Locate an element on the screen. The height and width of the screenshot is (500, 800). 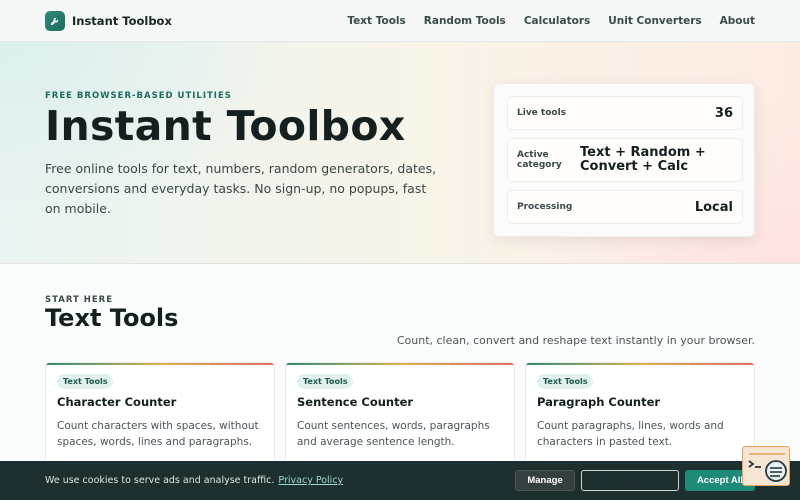
stat-label: Processing is located at coordinates (545, 207).